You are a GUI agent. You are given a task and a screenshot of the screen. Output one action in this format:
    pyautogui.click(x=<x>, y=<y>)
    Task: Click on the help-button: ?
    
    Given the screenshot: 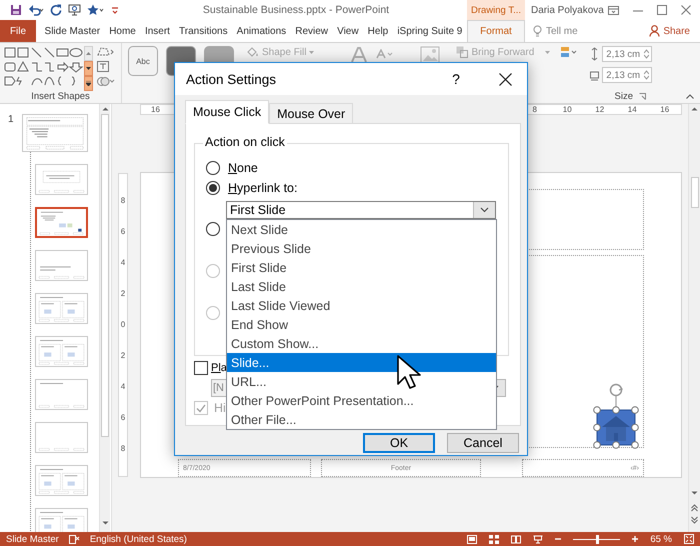 What is the action you would take?
    pyautogui.click(x=456, y=79)
    